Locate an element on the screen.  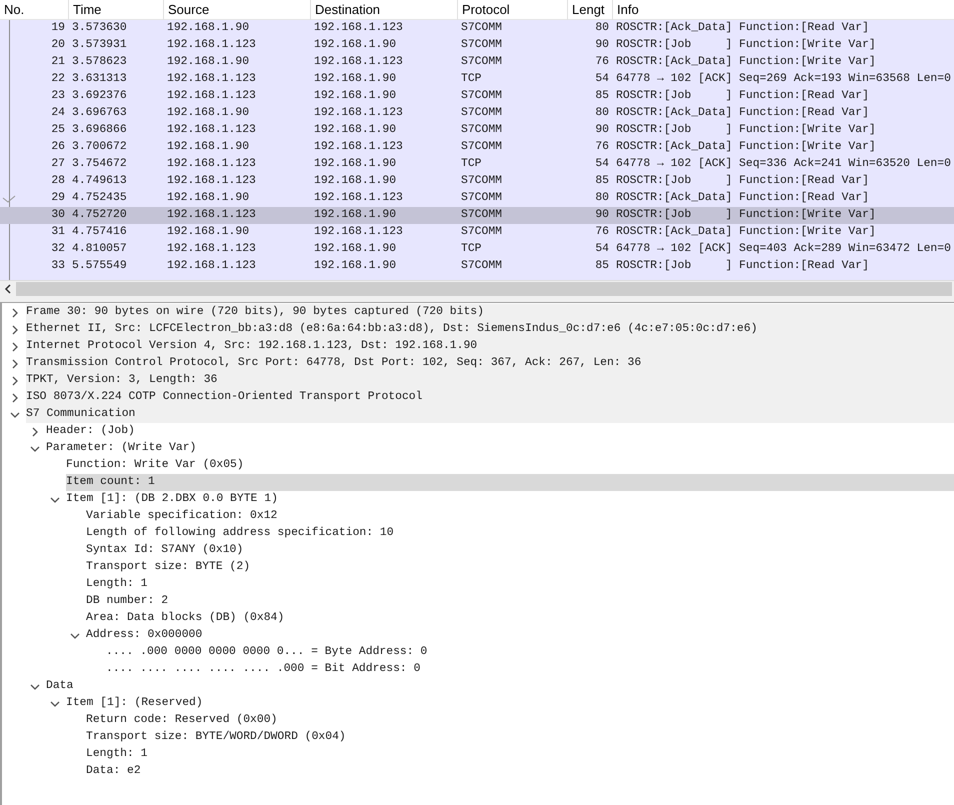
table-cell-text: 26 is located at coordinates (58, 147).